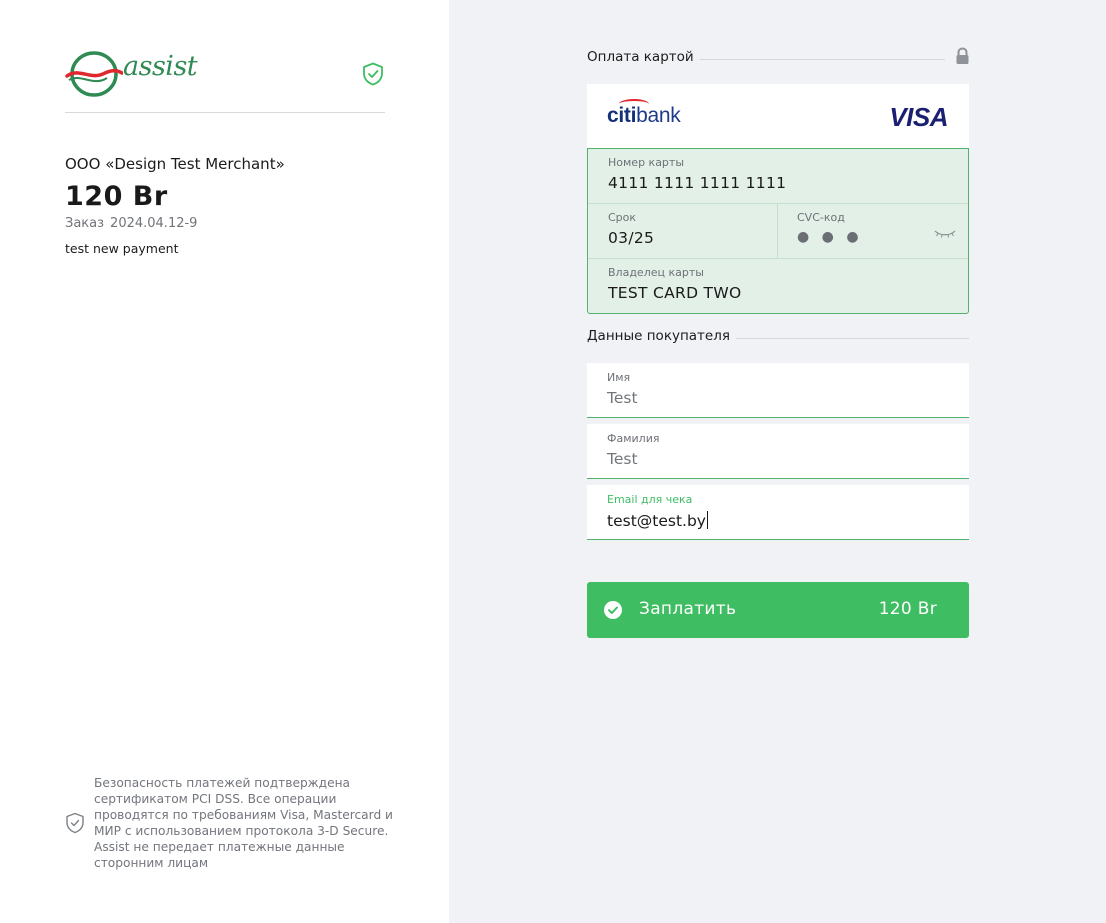 The height and width of the screenshot is (923, 1106). Describe the element at coordinates (646, 162) in the screenshot. I see `card-number-label: Номер карты` at that location.